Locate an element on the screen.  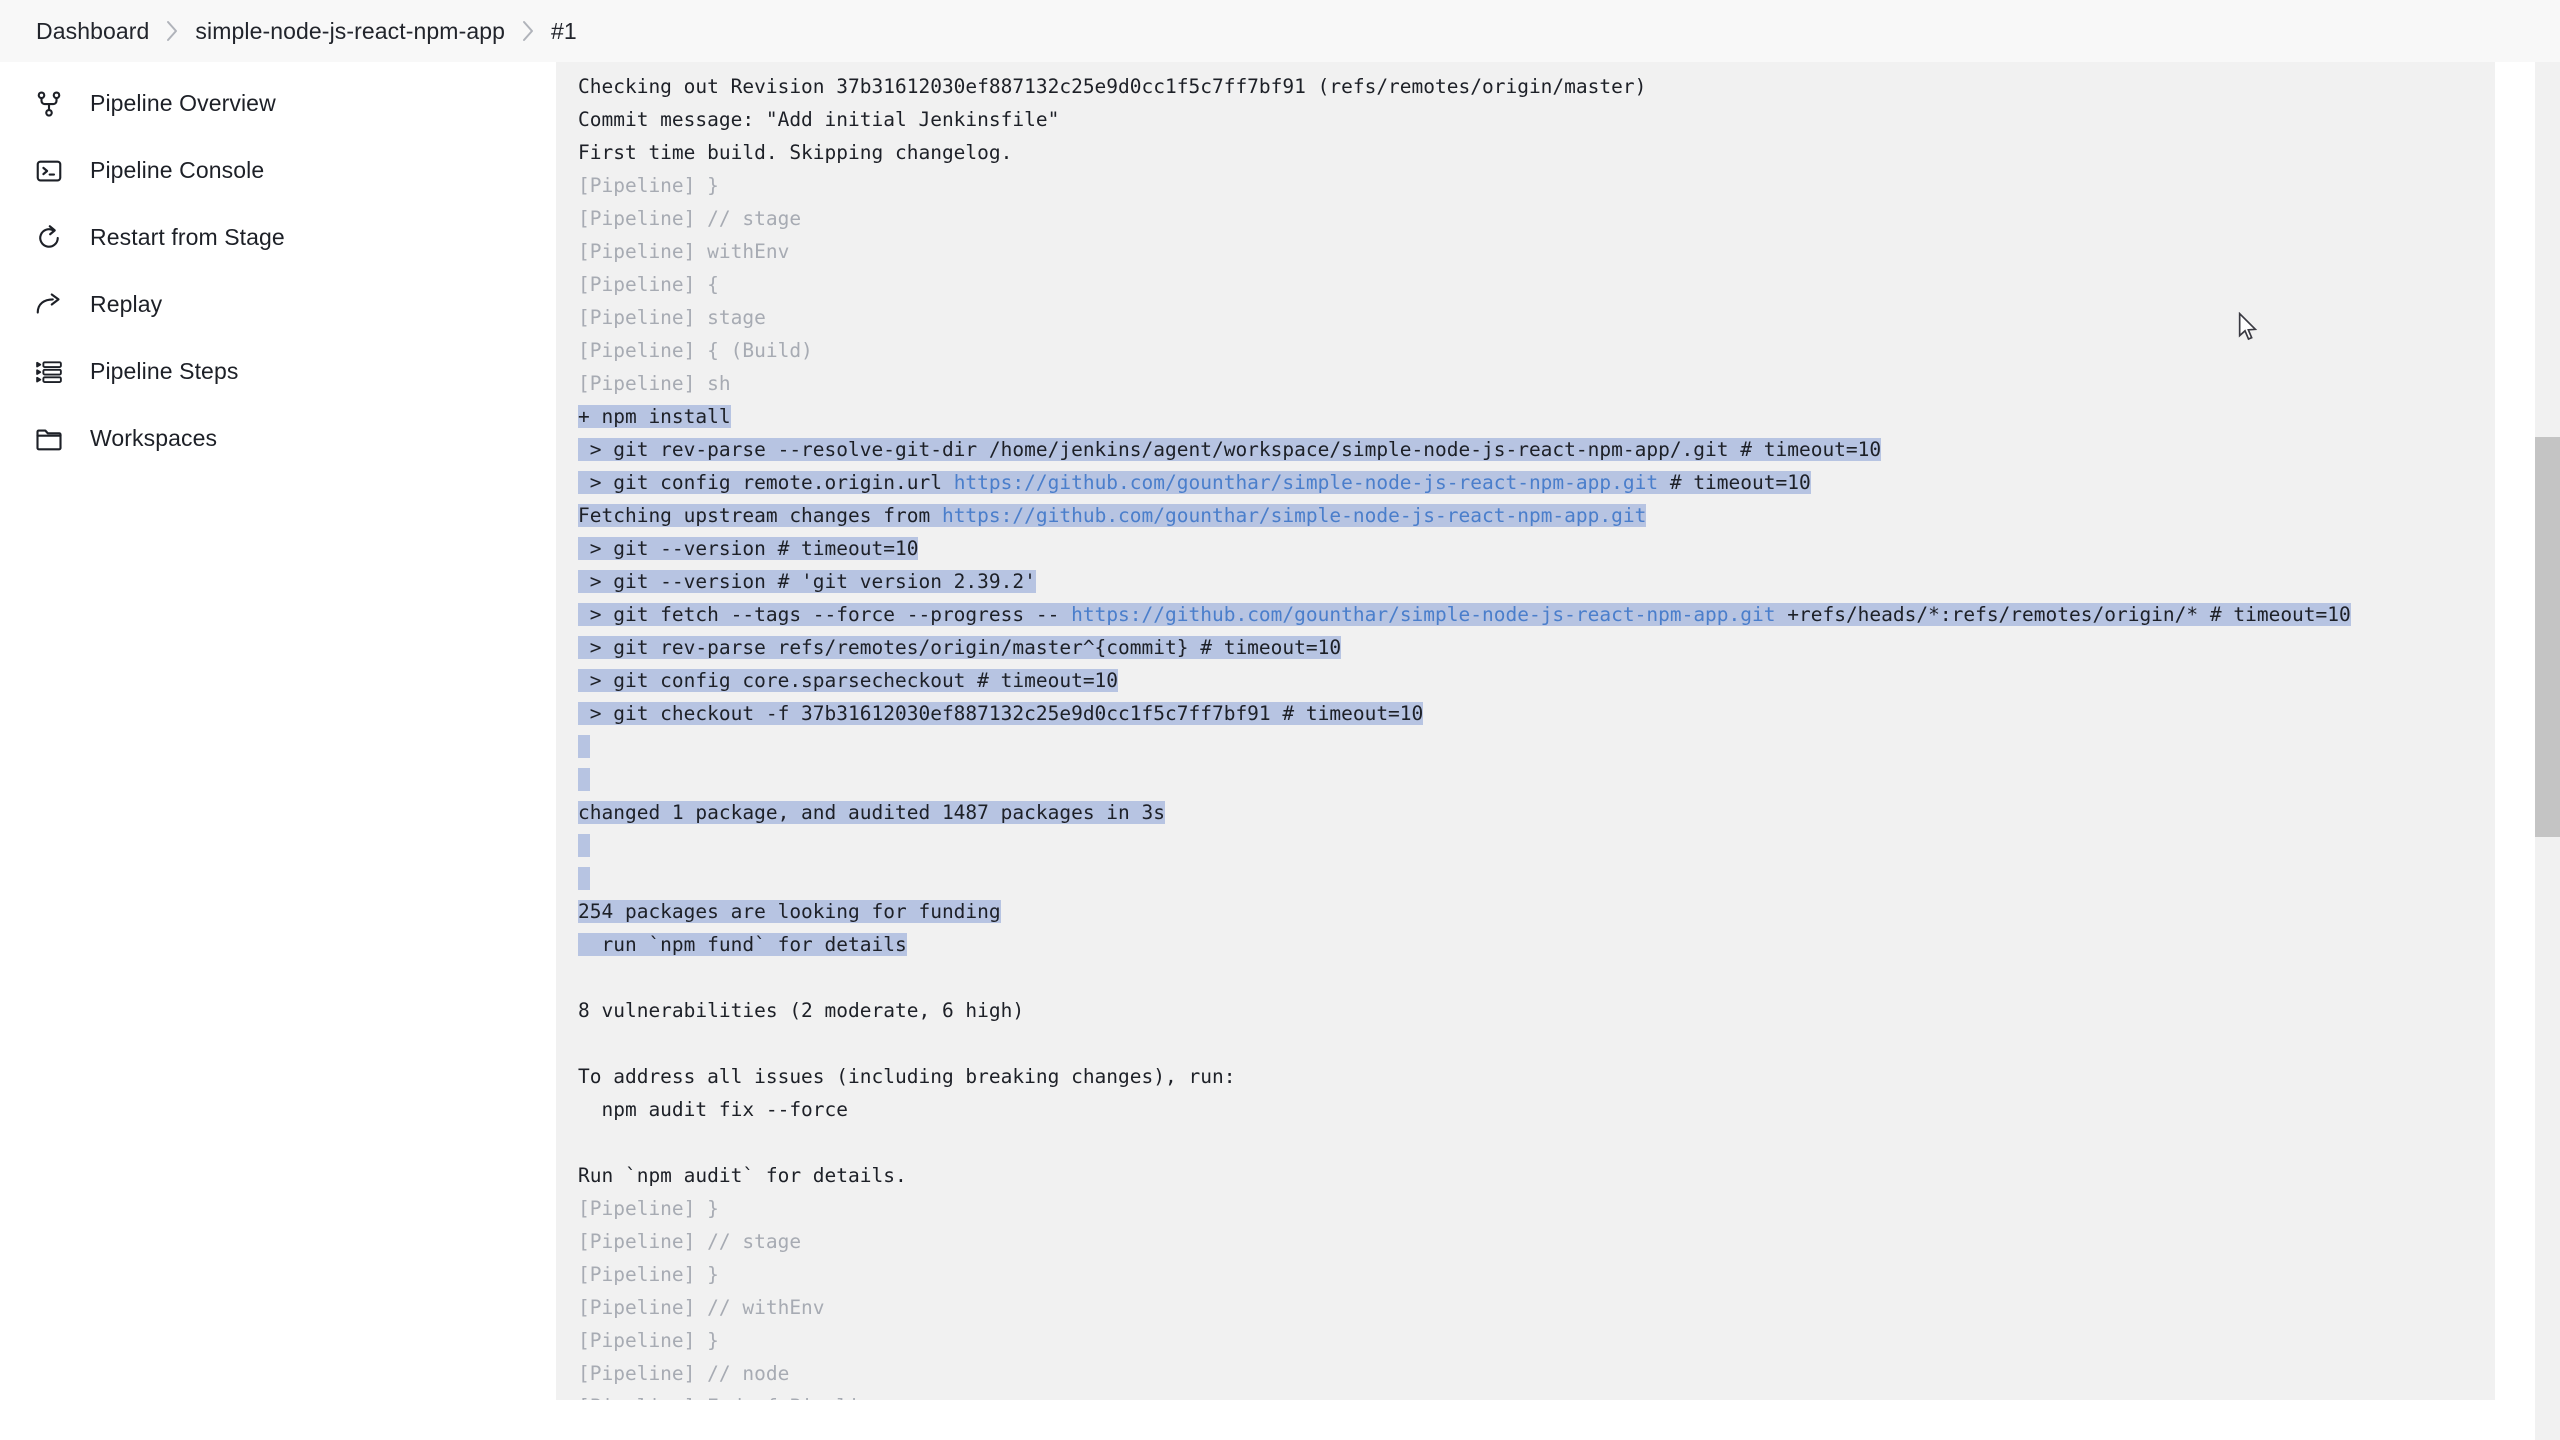
console-line: 254 packages are looking for funding is located at coordinates (1464, 911).